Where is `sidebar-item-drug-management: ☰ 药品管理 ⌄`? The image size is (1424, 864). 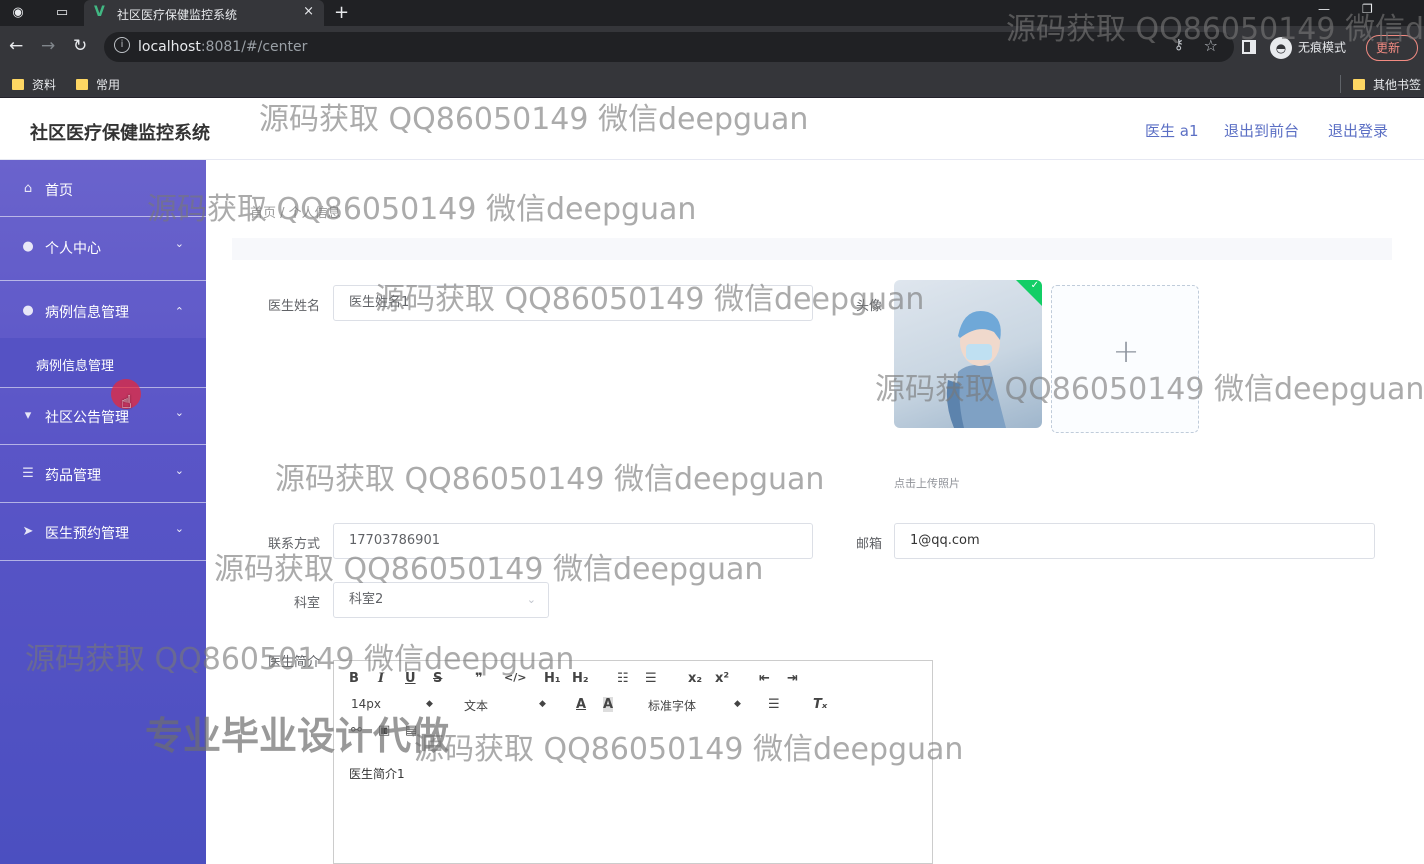 sidebar-item-drug-management: ☰ 药品管理 ⌄ is located at coordinates (103, 474).